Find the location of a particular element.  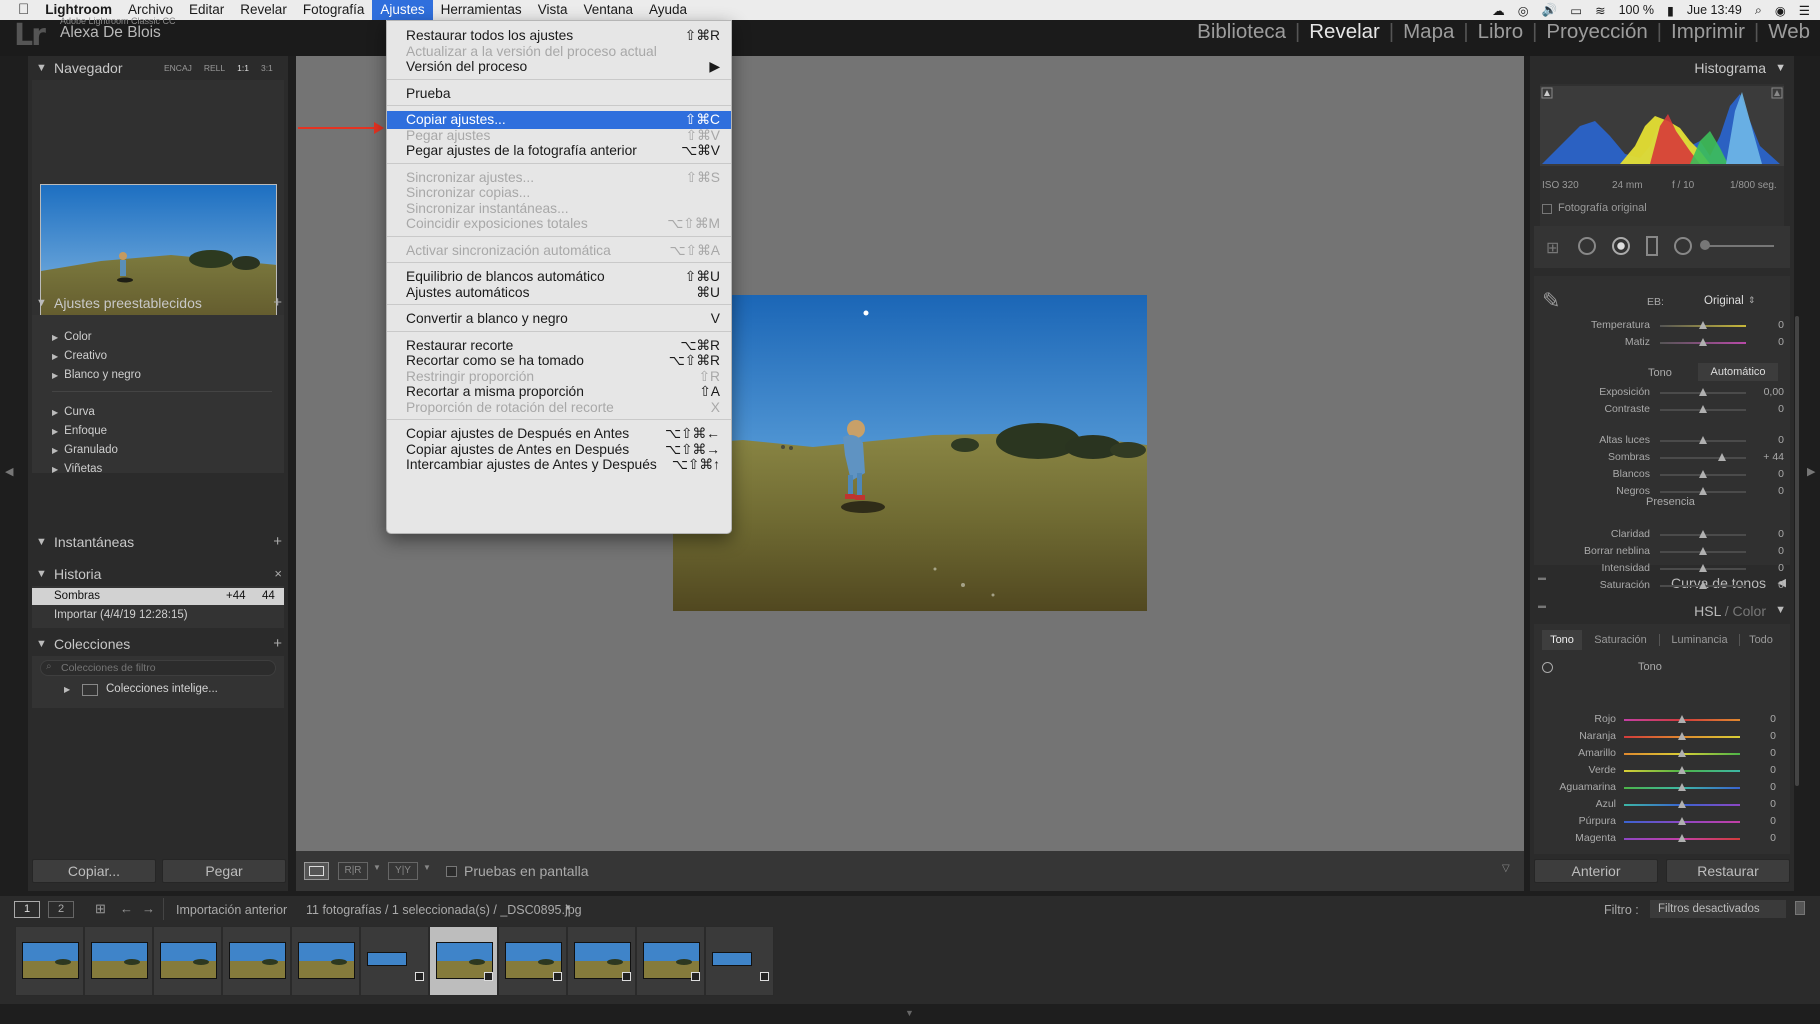

spotlight-icon: ⌕ is located at coordinates (1758, 10).